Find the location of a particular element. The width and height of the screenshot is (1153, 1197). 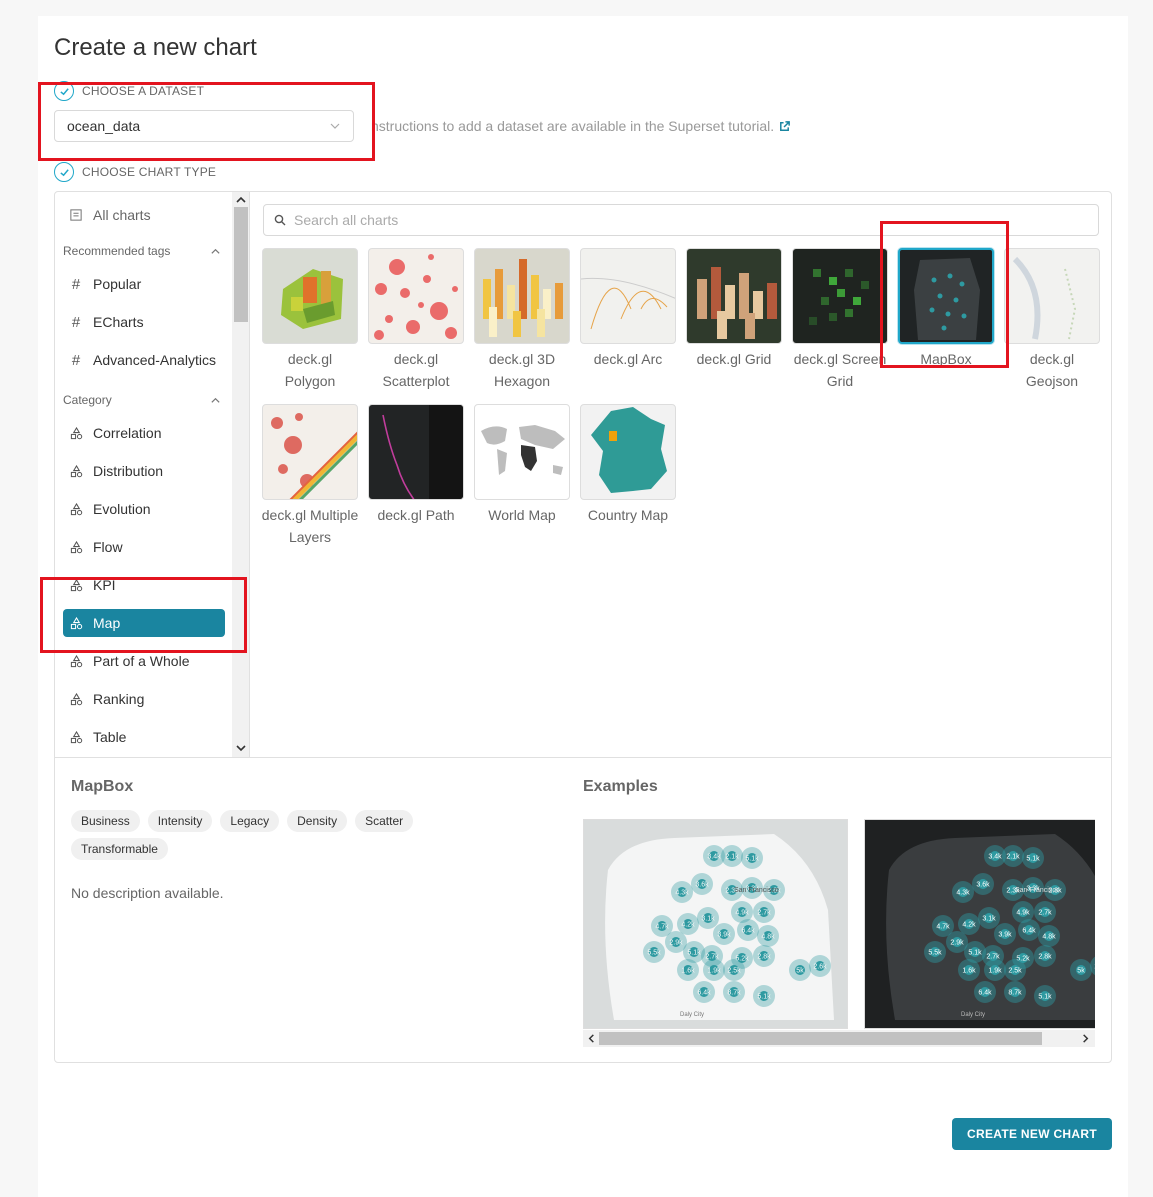

tag: Scatter is located at coordinates (384, 821).